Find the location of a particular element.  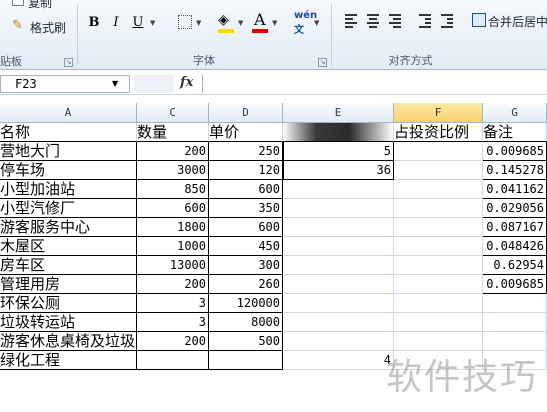

cell-qty: 850 is located at coordinates (173, 189).